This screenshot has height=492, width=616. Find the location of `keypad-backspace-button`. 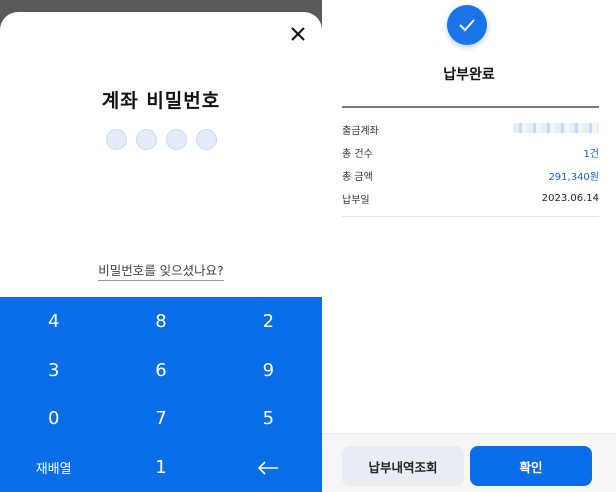

keypad-backspace-button is located at coordinates (268, 467).